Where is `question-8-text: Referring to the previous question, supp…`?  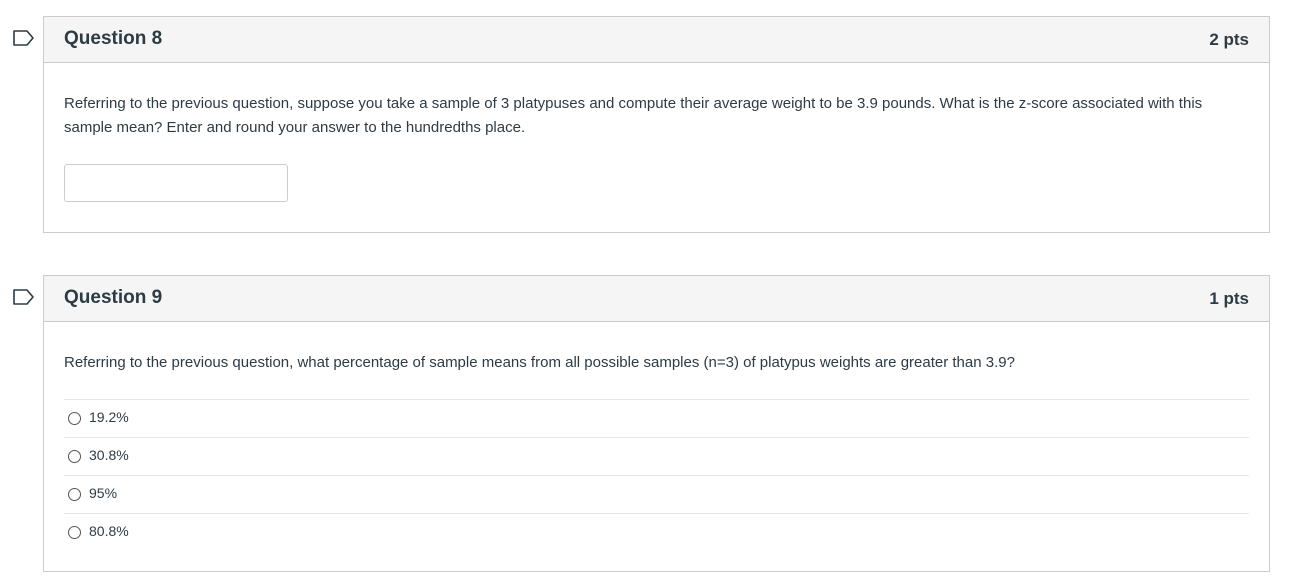 question-8-text: Referring to the previous question, supp… is located at coordinates (633, 115).